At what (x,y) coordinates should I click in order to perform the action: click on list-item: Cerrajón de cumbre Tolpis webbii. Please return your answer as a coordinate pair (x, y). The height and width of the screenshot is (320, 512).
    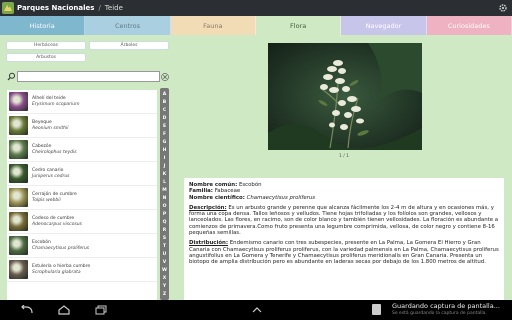
    Looking at the image, I should click on (82, 198).